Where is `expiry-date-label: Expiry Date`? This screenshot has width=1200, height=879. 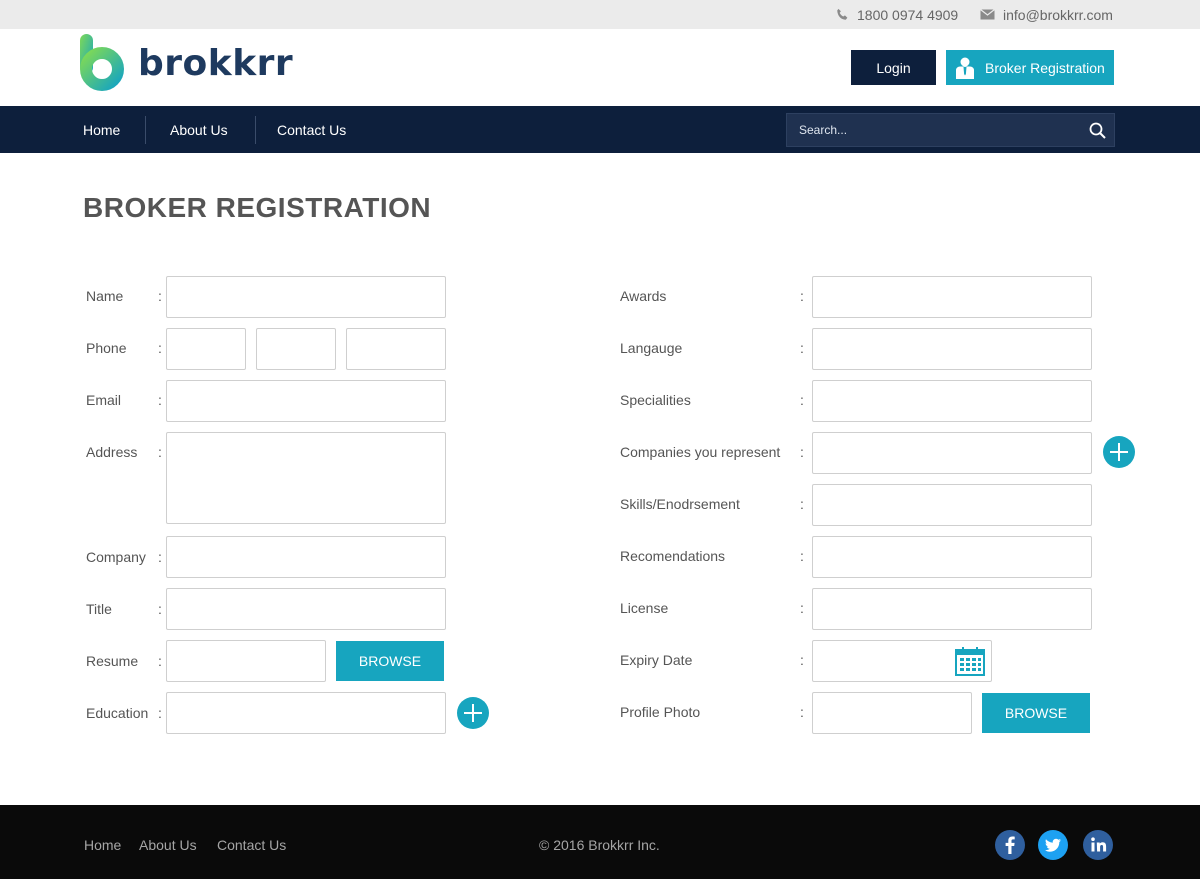
expiry-date-label: Expiry Date is located at coordinates (656, 660).